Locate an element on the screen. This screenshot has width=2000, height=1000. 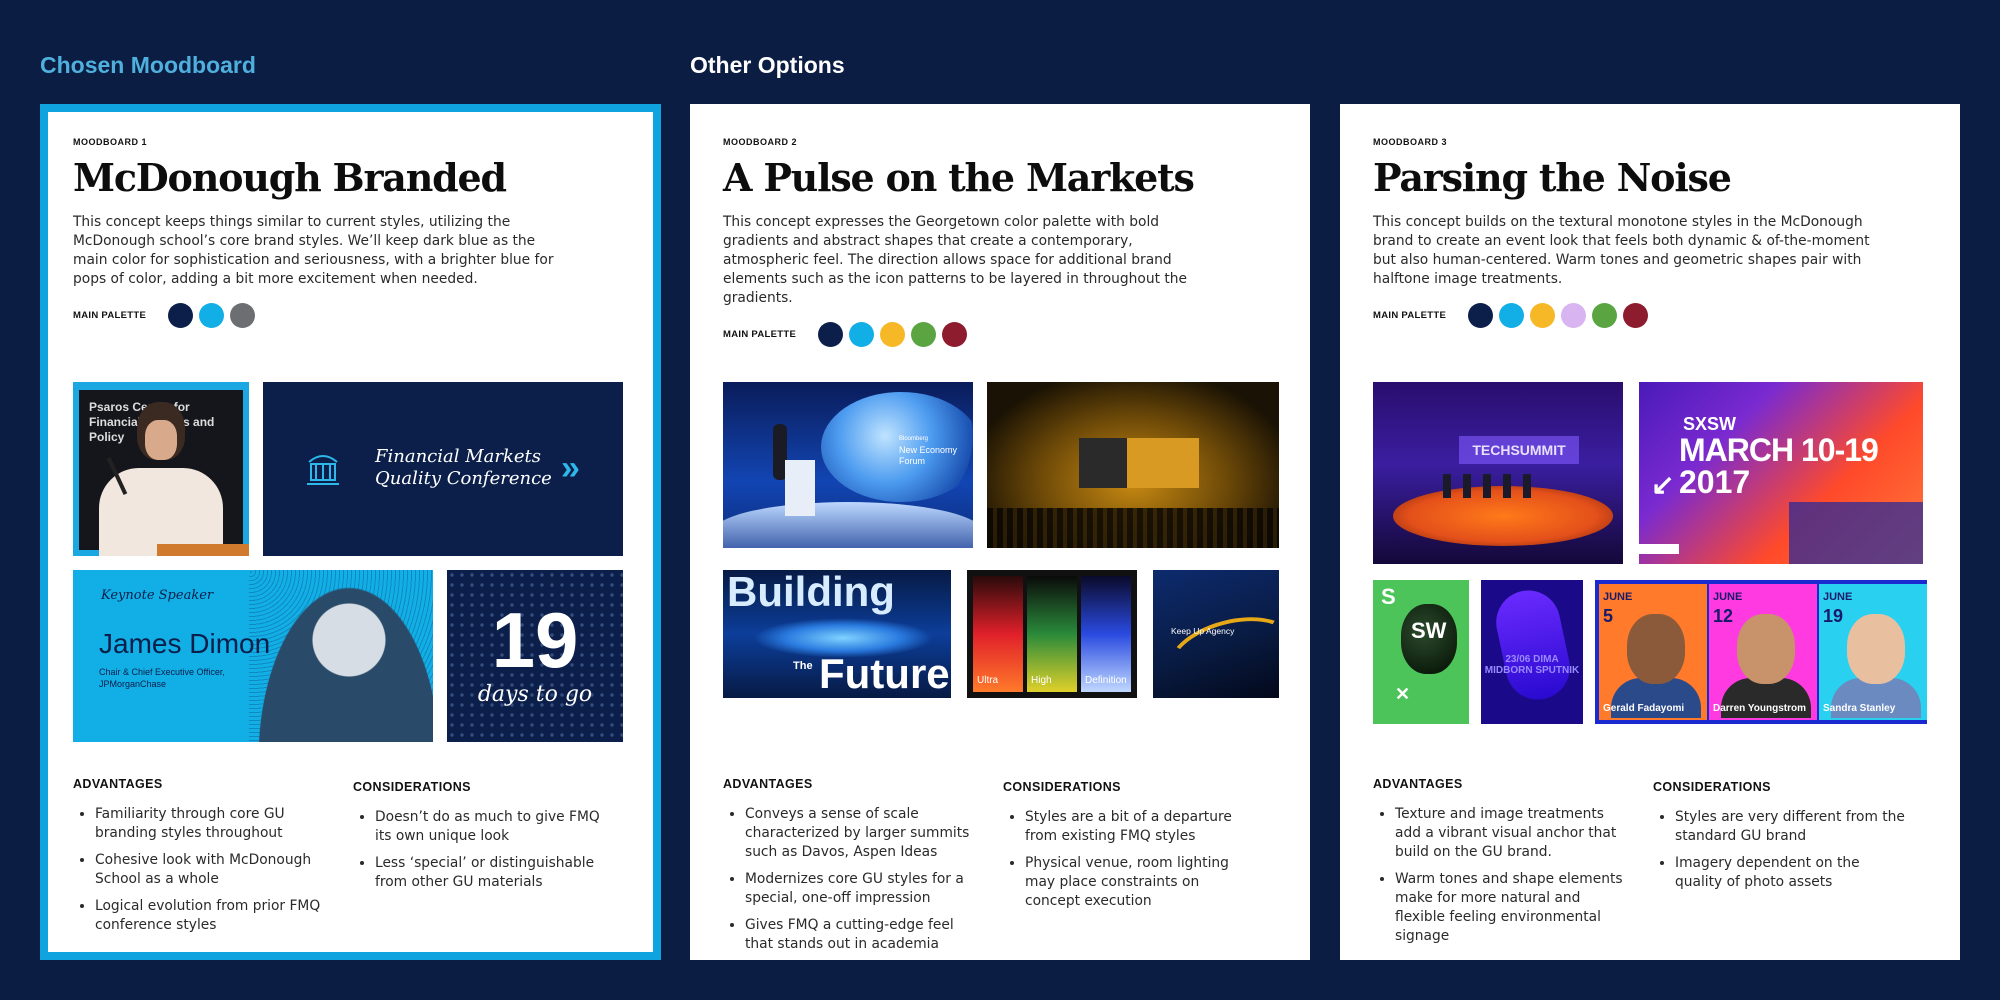
high-poster: High is located at coordinates (1052, 634).